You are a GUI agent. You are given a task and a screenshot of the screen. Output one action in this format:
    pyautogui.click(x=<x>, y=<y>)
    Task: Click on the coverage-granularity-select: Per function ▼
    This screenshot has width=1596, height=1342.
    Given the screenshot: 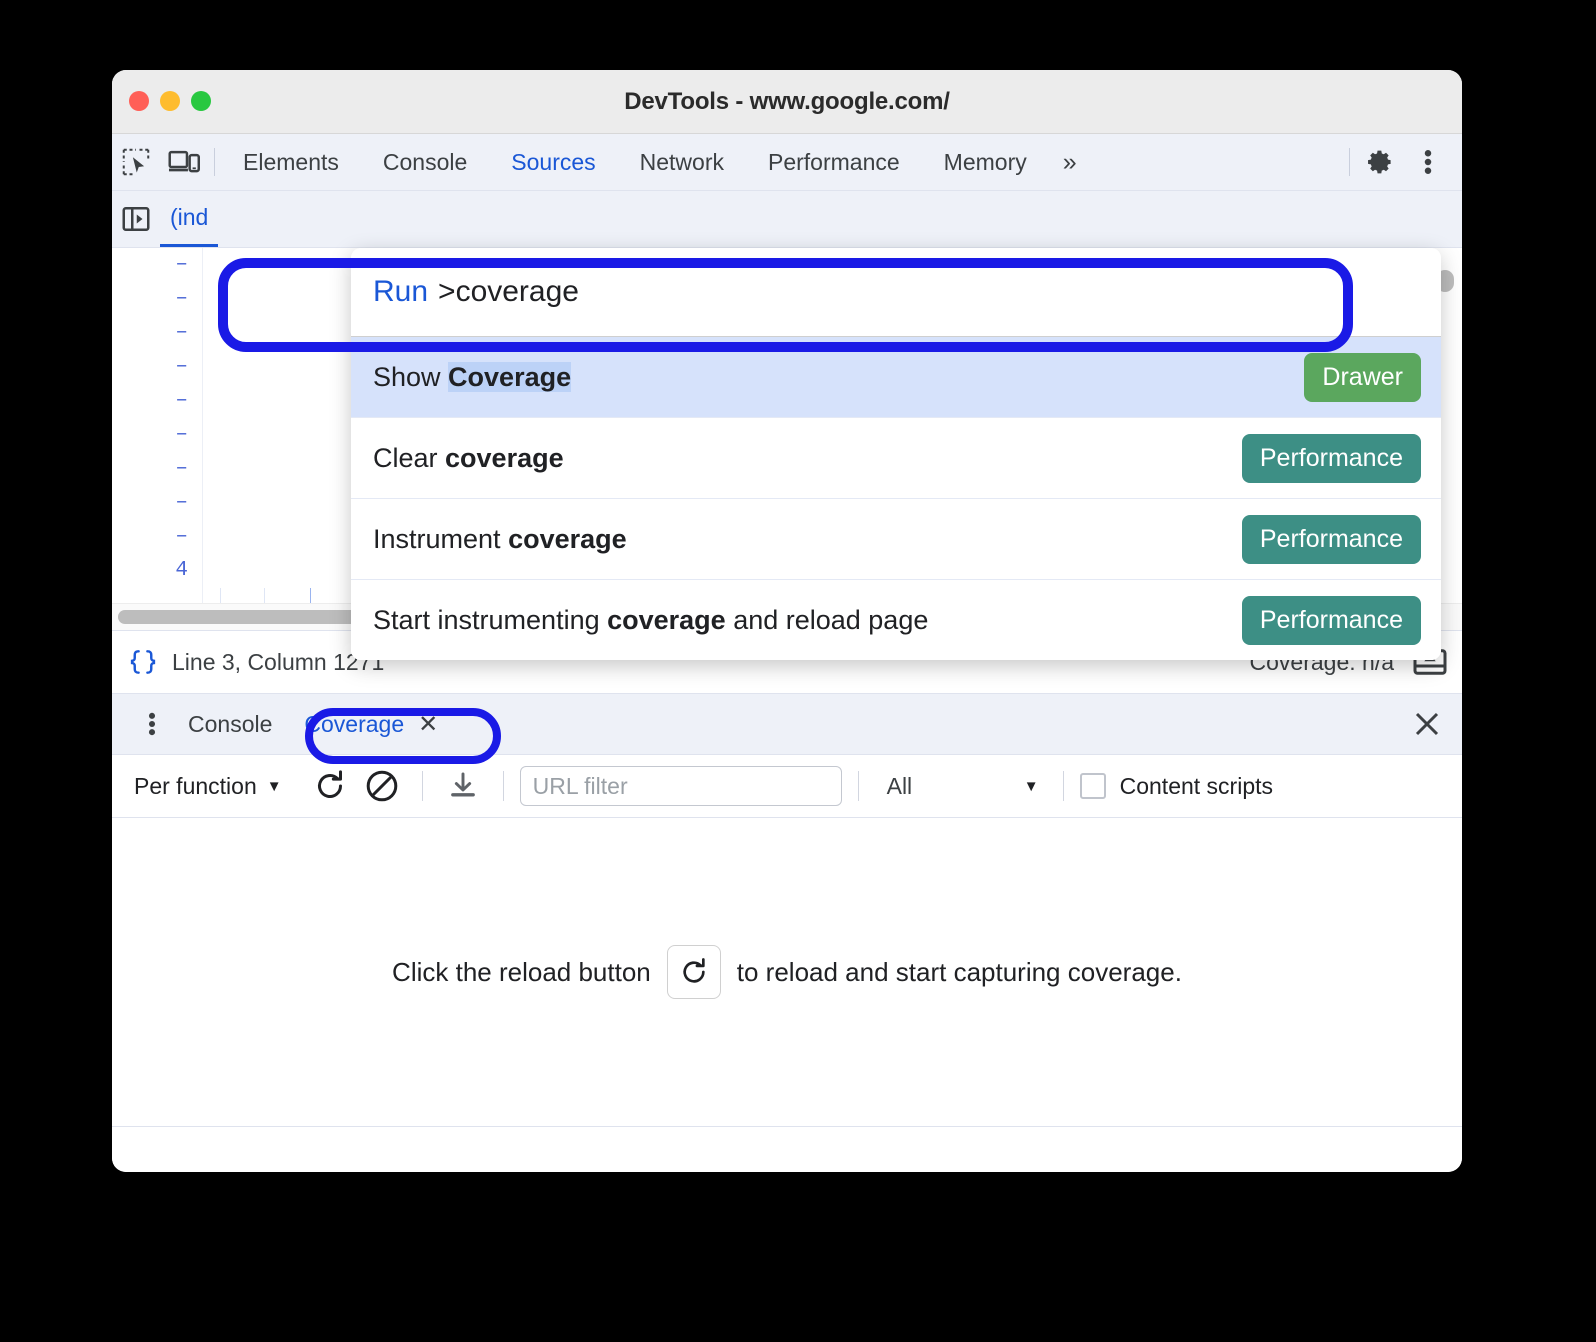 What is the action you would take?
    pyautogui.click(x=208, y=786)
    